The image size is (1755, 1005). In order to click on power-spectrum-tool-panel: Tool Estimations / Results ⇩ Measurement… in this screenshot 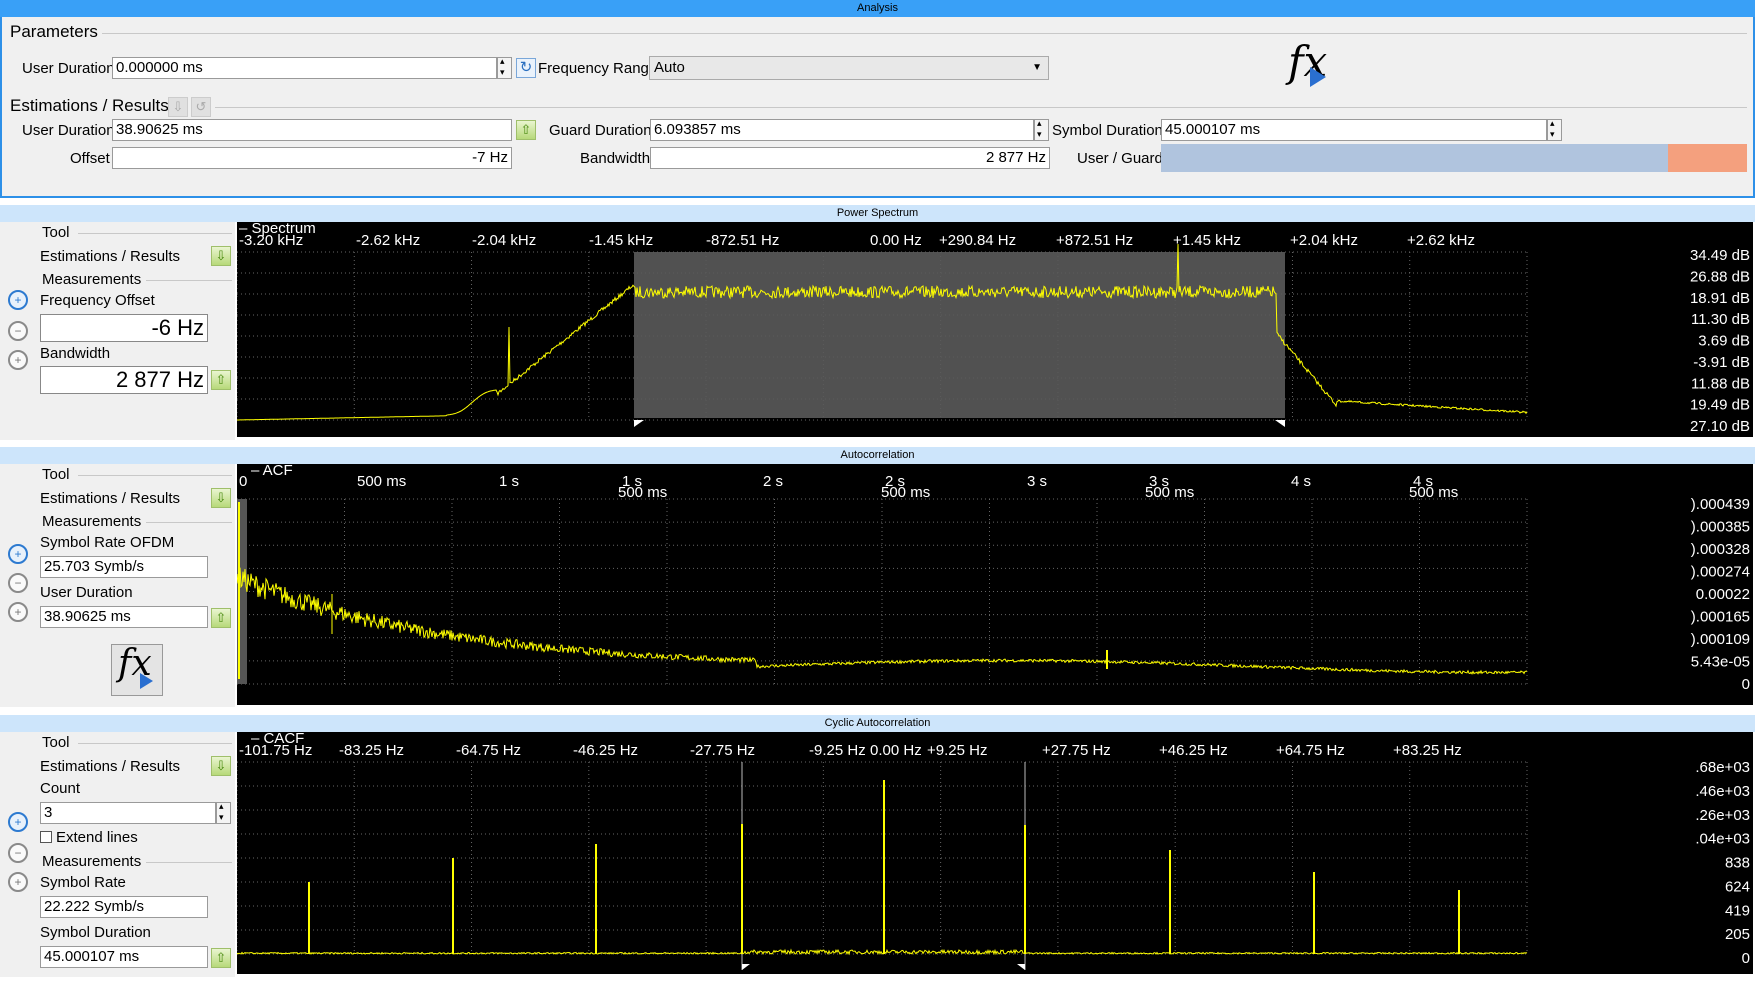, I will do `click(117, 331)`.